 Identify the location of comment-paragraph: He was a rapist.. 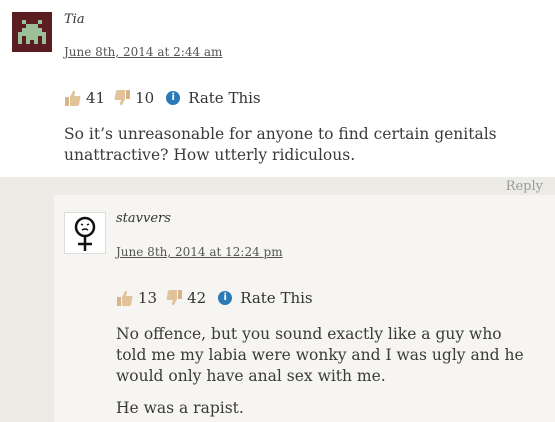
(180, 408).